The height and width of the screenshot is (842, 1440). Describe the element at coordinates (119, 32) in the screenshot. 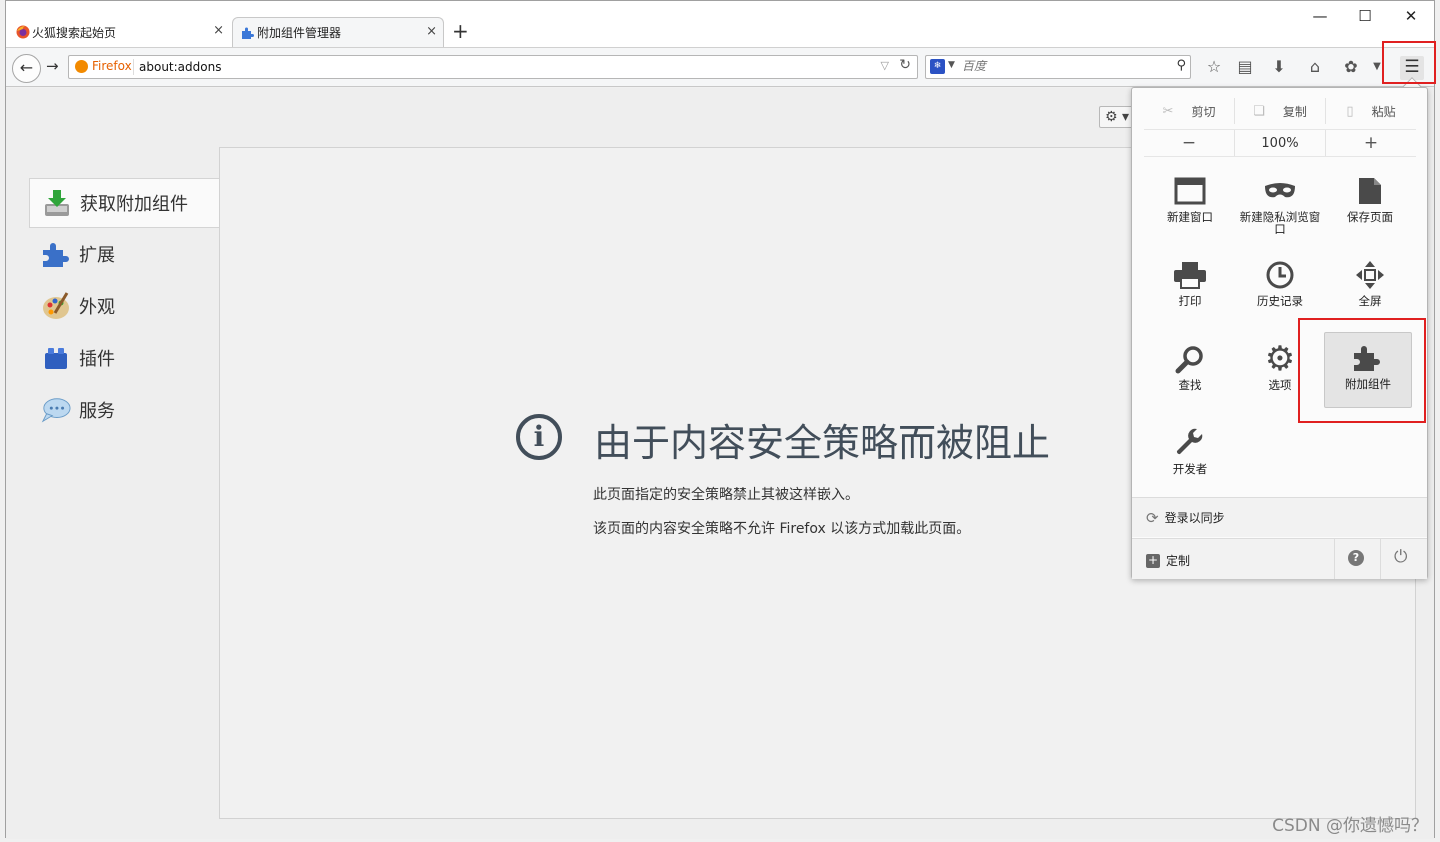

I see `tab-firefox-start: 火狐搜索起始页 ×` at that location.